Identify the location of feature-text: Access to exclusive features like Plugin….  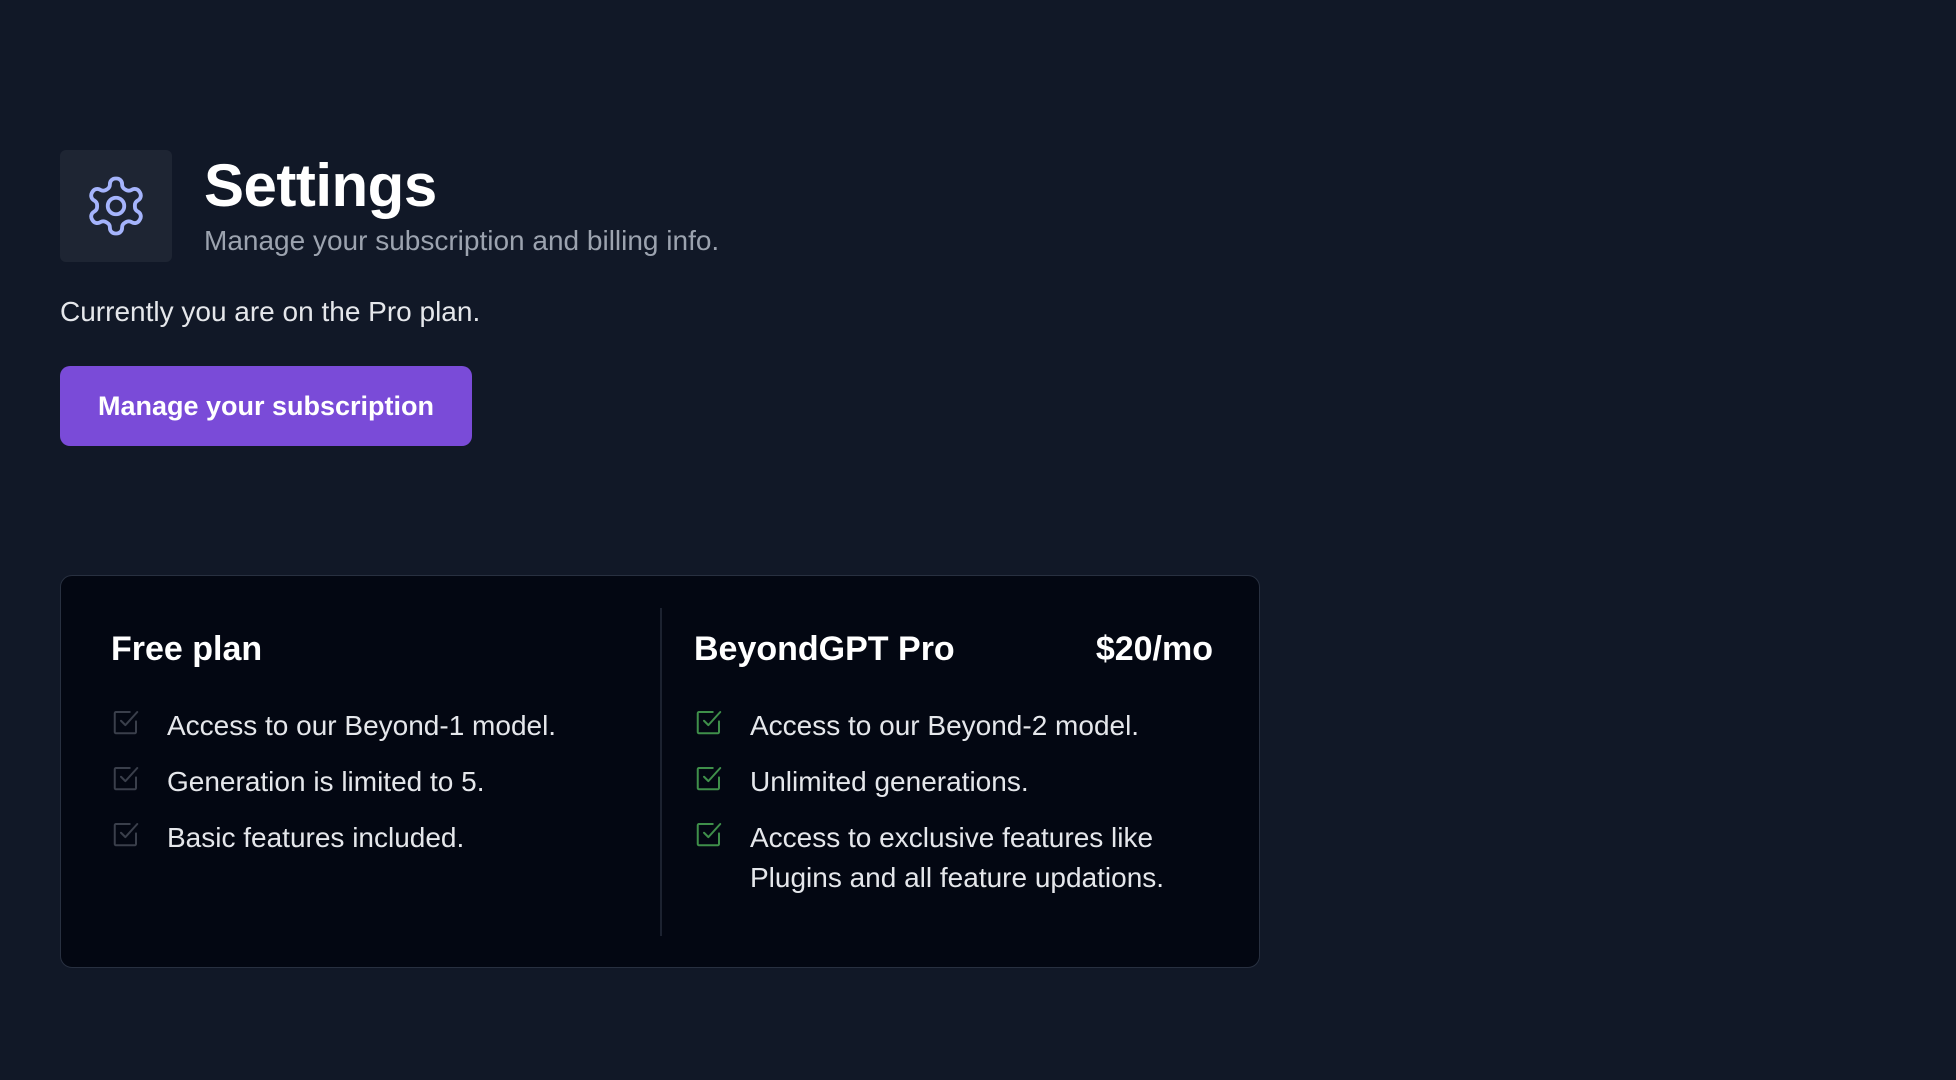
(957, 857).